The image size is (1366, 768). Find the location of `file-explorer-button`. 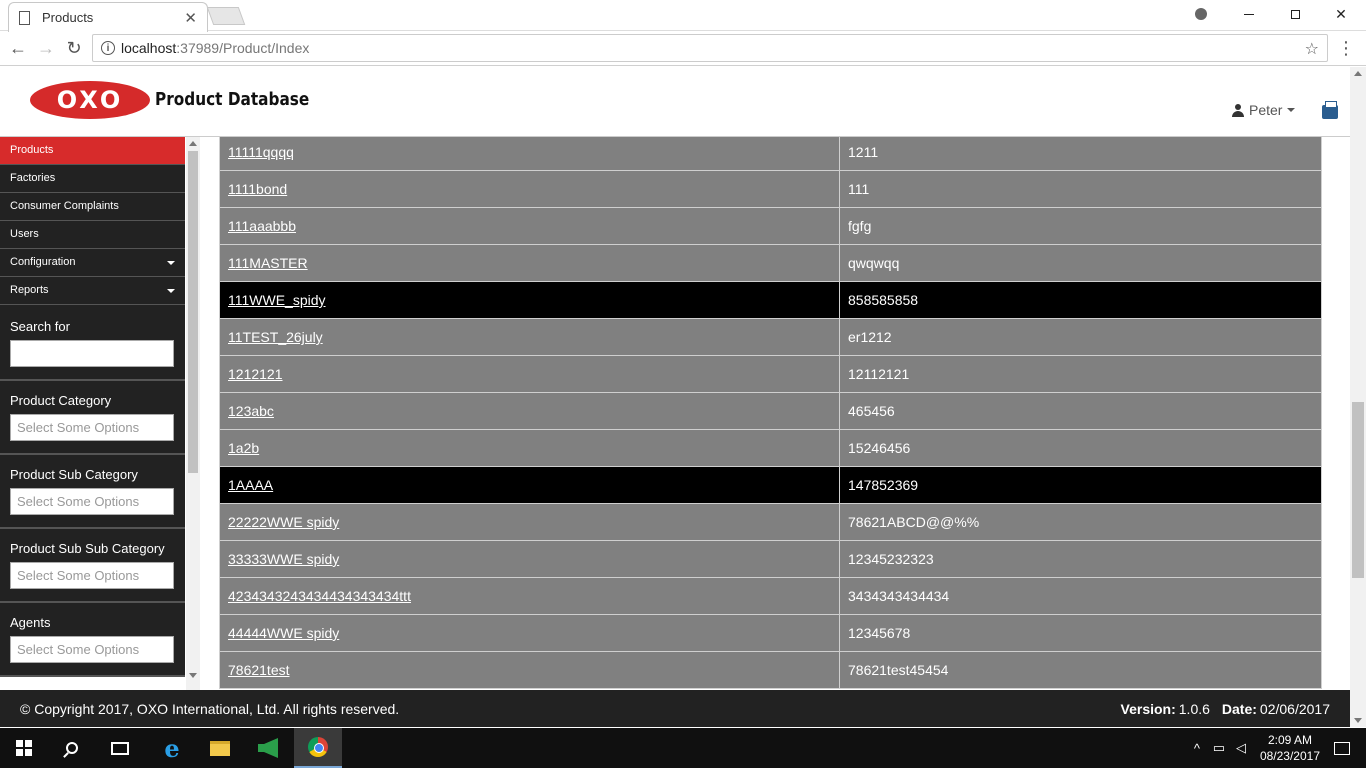

file-explorer-button is located at coordinates (220, 748).